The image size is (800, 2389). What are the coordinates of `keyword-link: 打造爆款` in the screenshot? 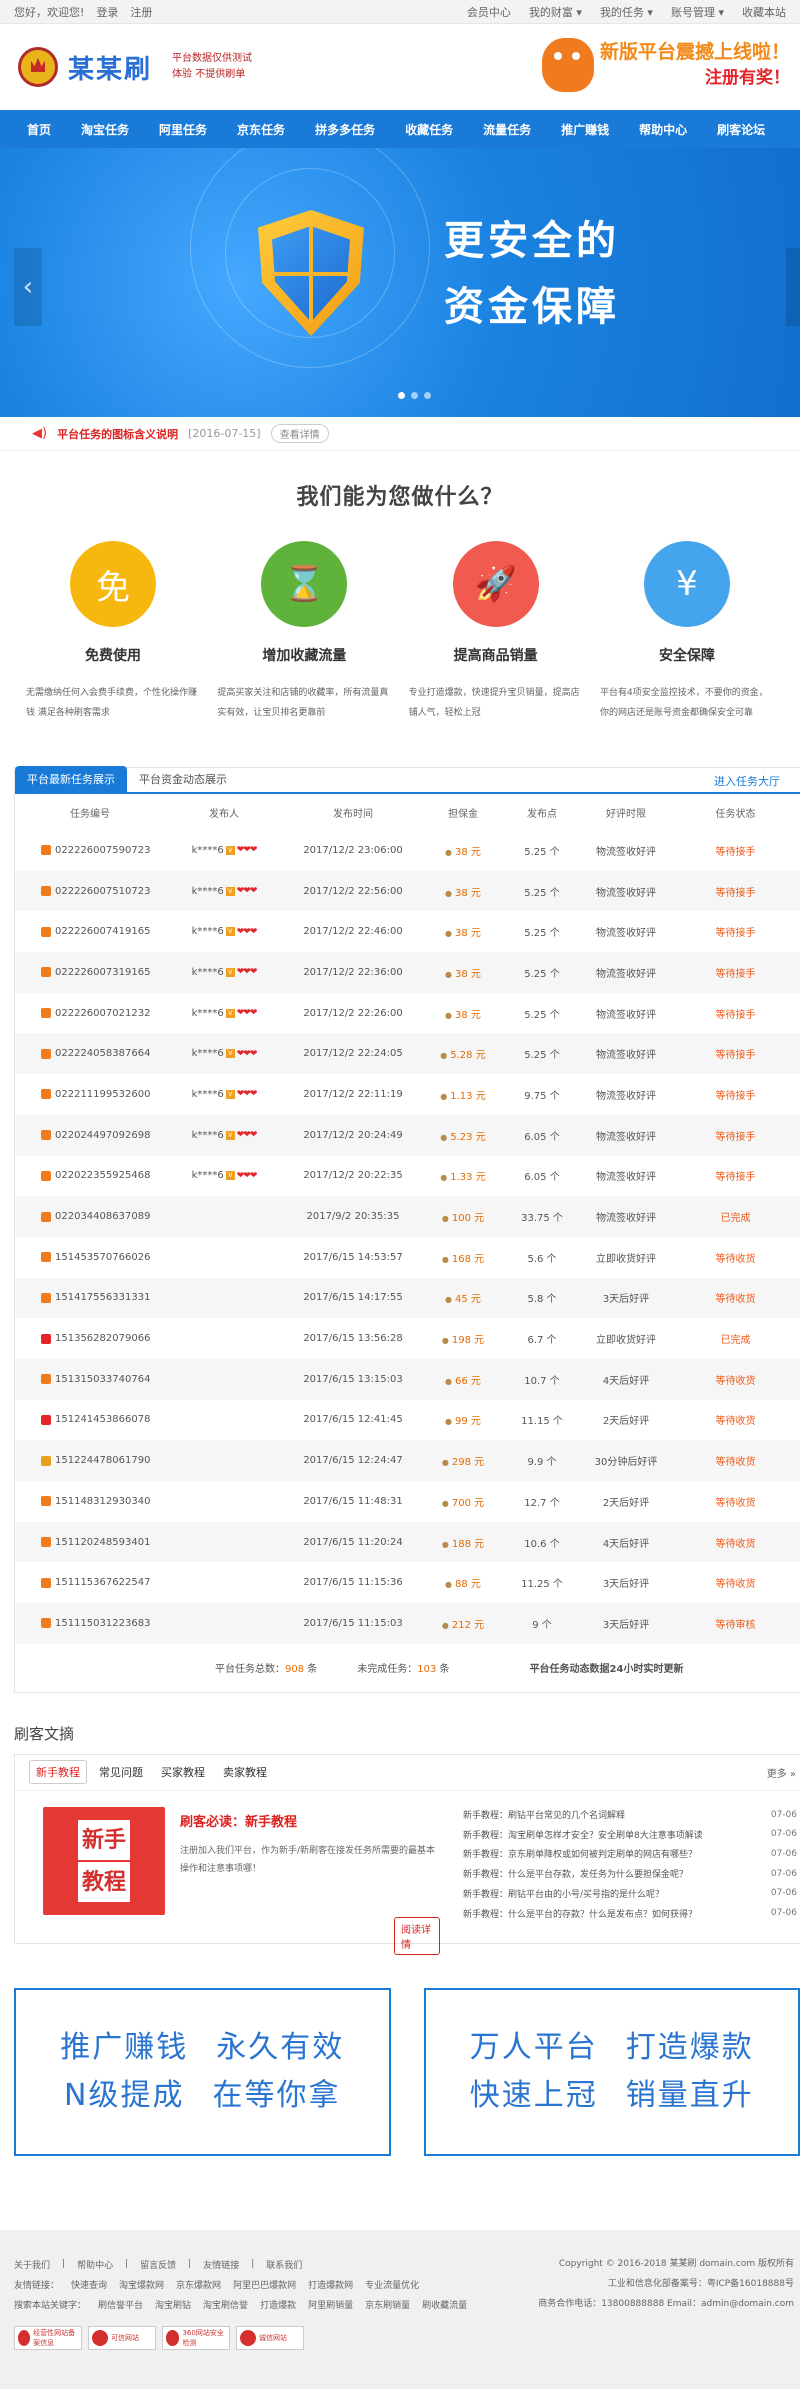 It's located at (278, 2304).